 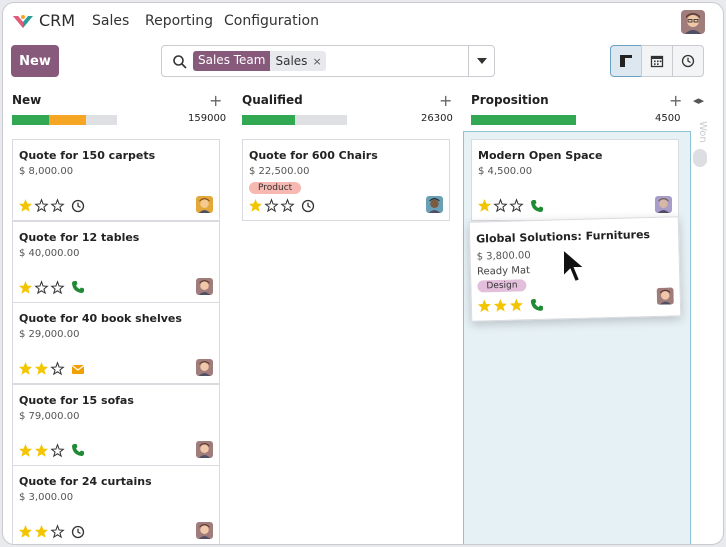 I want to click on column-total-proposition: 4500, so click(x=668, y=118).